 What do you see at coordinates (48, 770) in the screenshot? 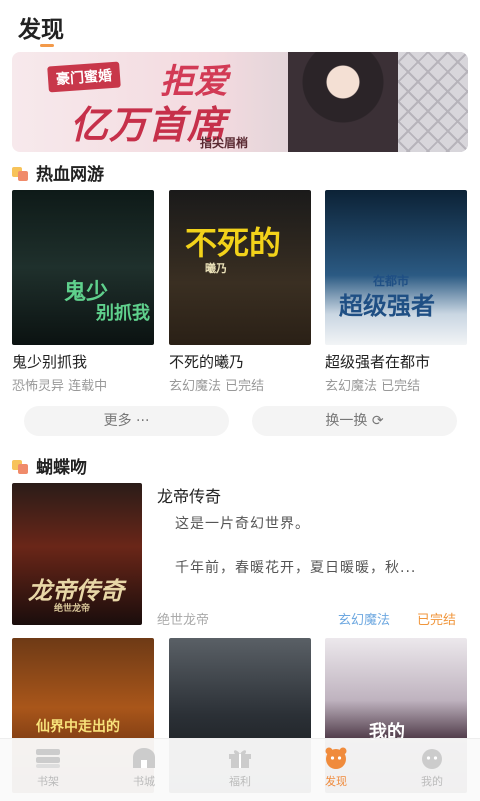
I see `tab-bookshelf: 书架` at bounding box center [48, 770].